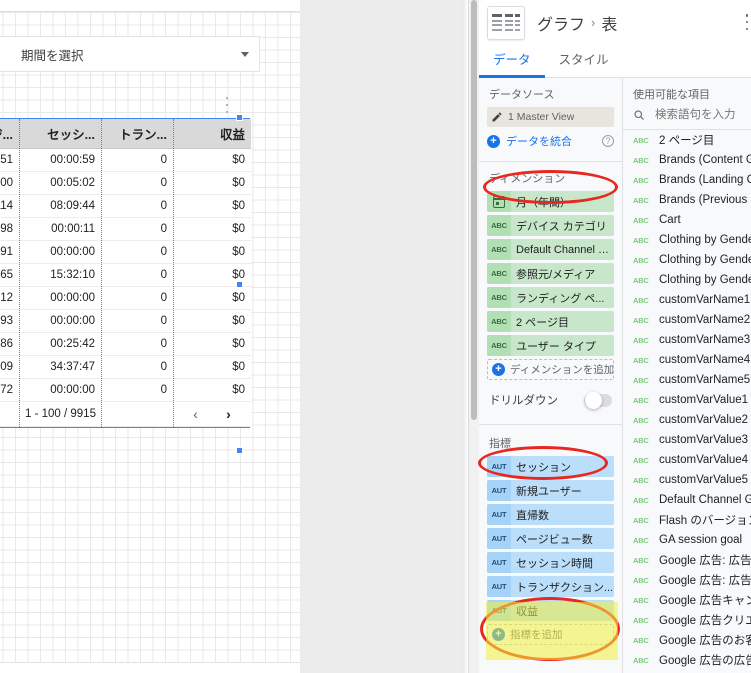 The image size is (751, 673). What do you see at coordinates (687, 220) in the screenshot?
I see `available-field-row: ABC Cart` at bounding box center [687, 220].